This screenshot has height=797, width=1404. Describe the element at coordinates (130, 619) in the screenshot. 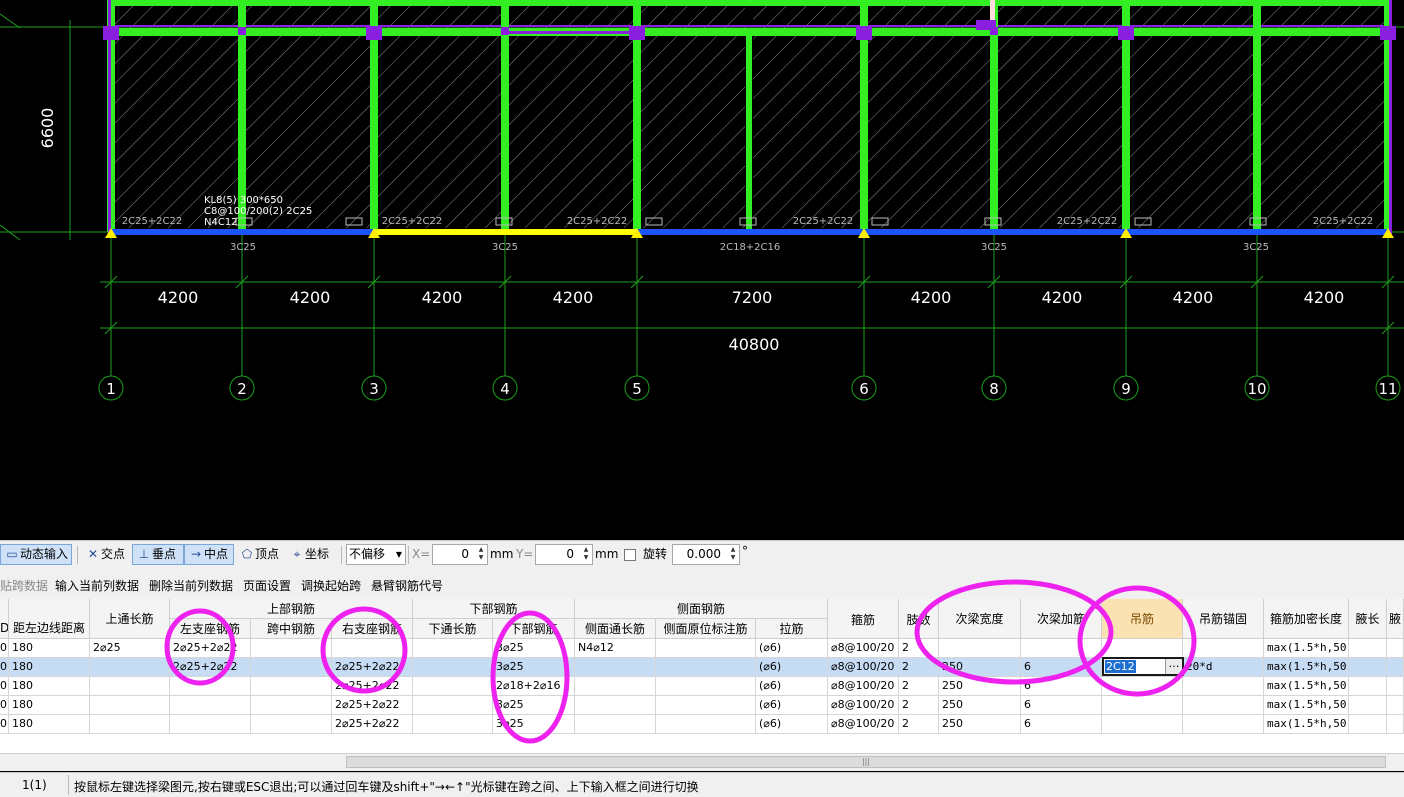

I see `column-header-top-through: 上通长筋` at that location.